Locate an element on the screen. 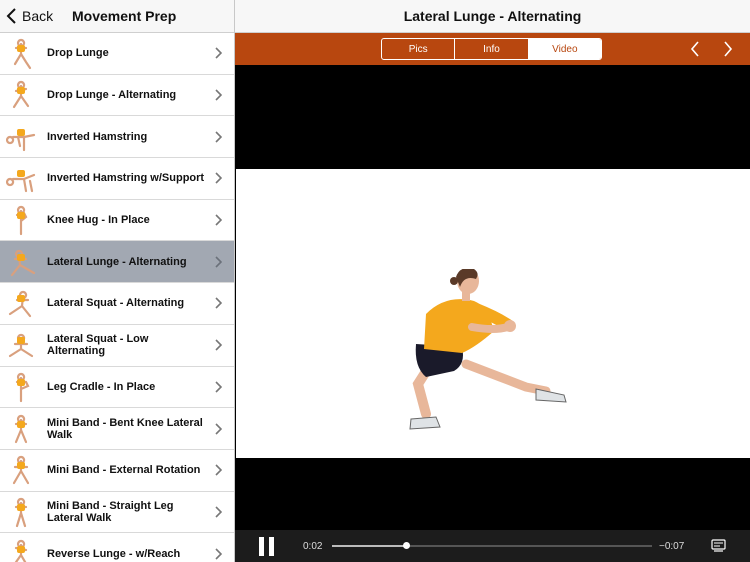 The width and height of the screenshot is (750, 562). exercise-list-item: Mini Band - External Rotation is located at coordinates (117, 470).